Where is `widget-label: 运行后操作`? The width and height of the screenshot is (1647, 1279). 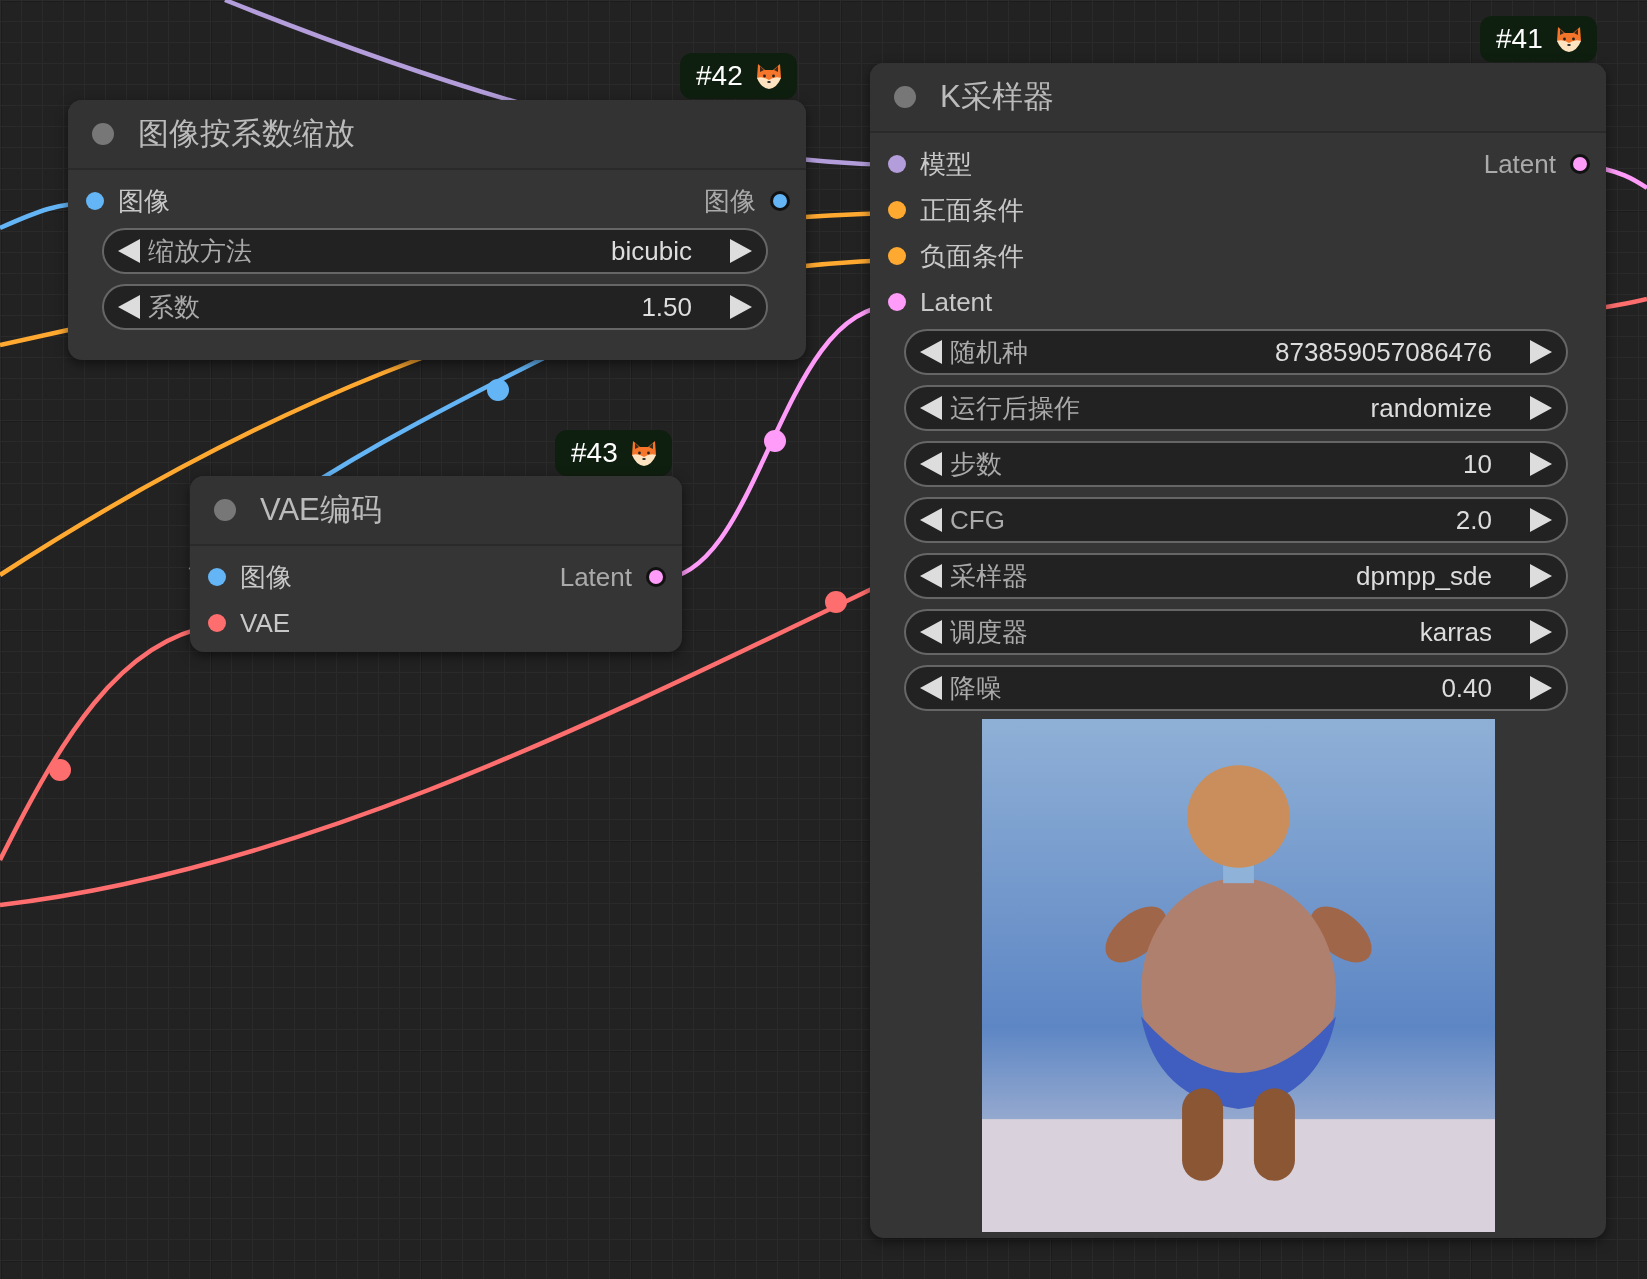
widget-label: 运行后操作 is located at coordinates (1015, 408).